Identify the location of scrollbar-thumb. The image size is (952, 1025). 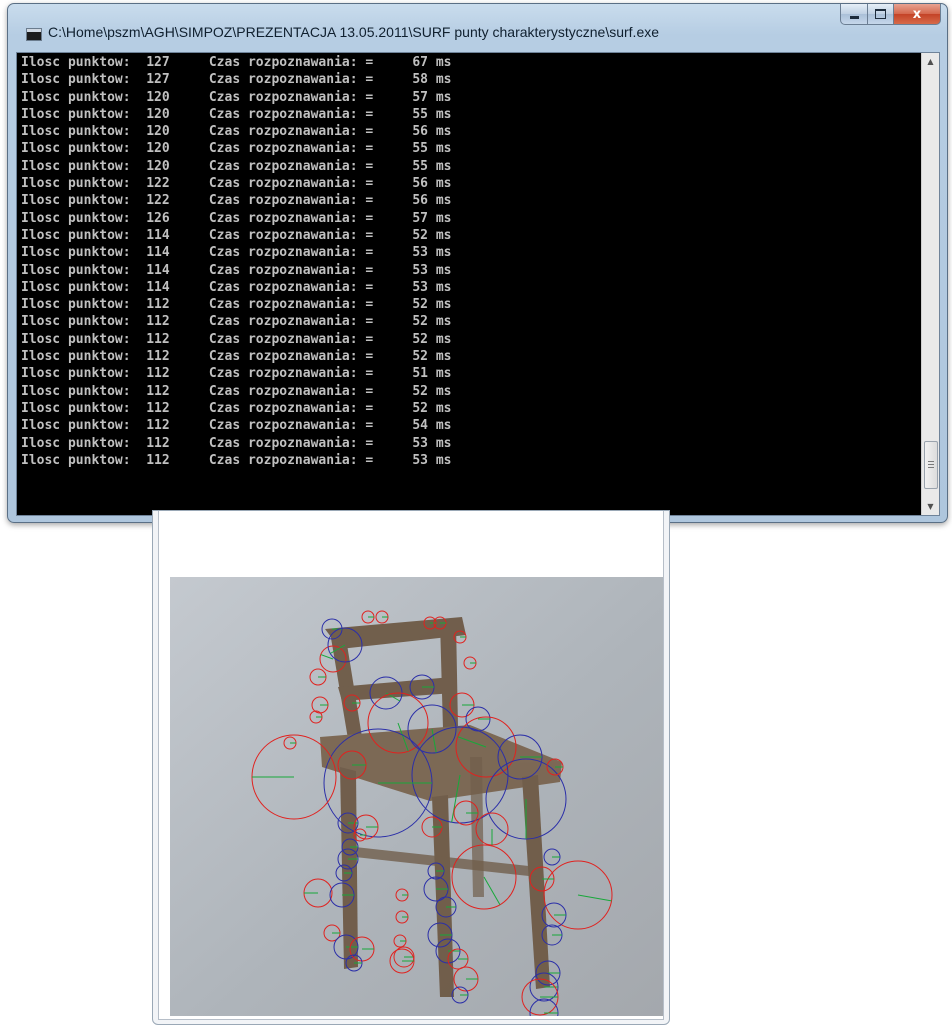
(931, 465).